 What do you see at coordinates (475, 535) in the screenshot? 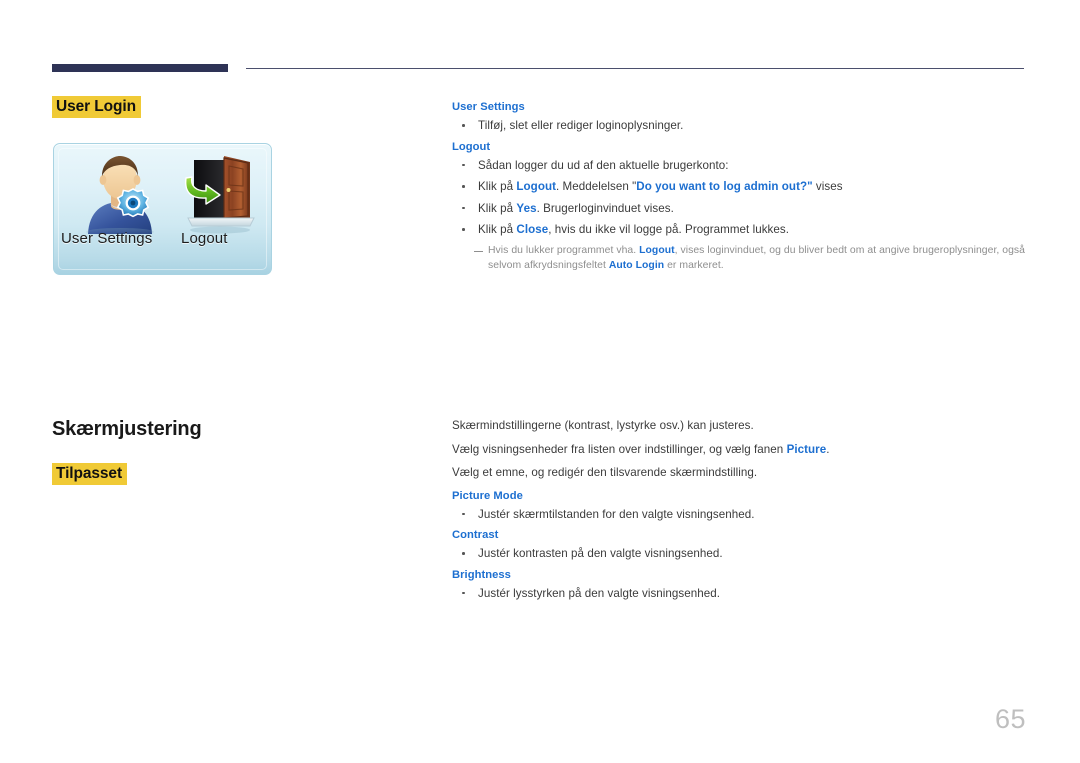
I see `heading-contrast: Contrast` at bounding box center [475, 535].